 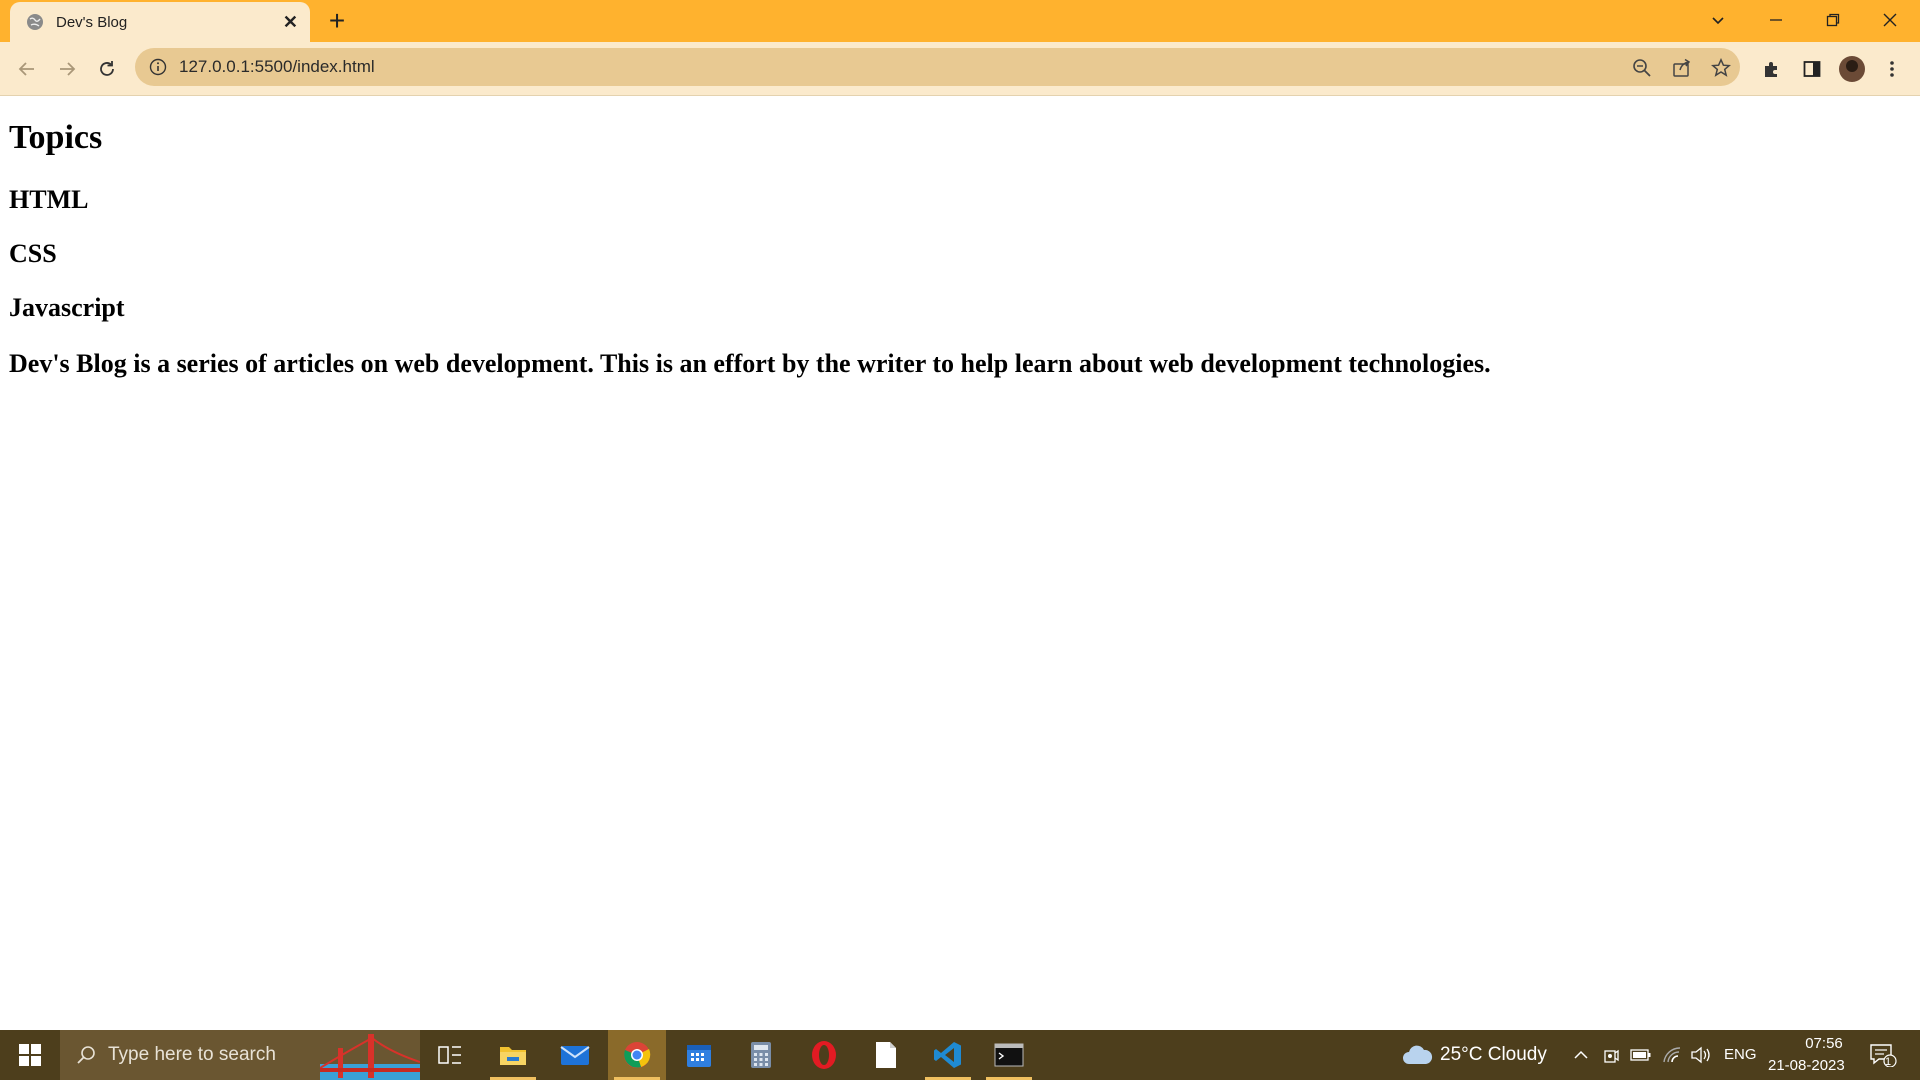 I want to click on opera-button, so click(x=824, y=1055).